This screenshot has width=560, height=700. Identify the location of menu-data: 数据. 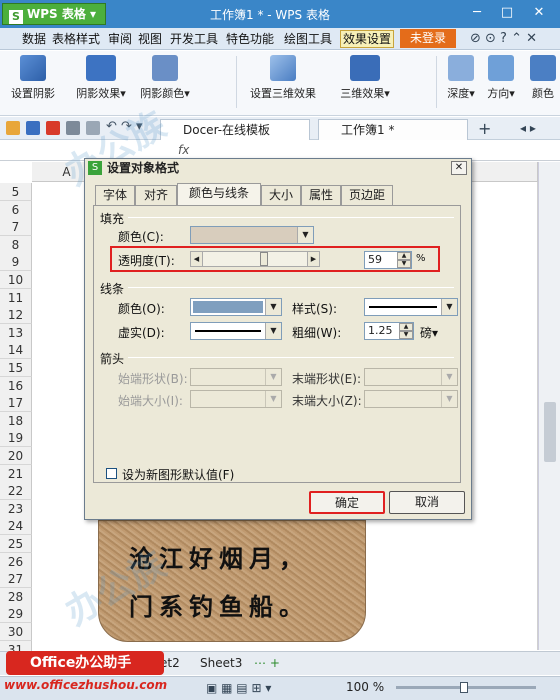
(34, 40).